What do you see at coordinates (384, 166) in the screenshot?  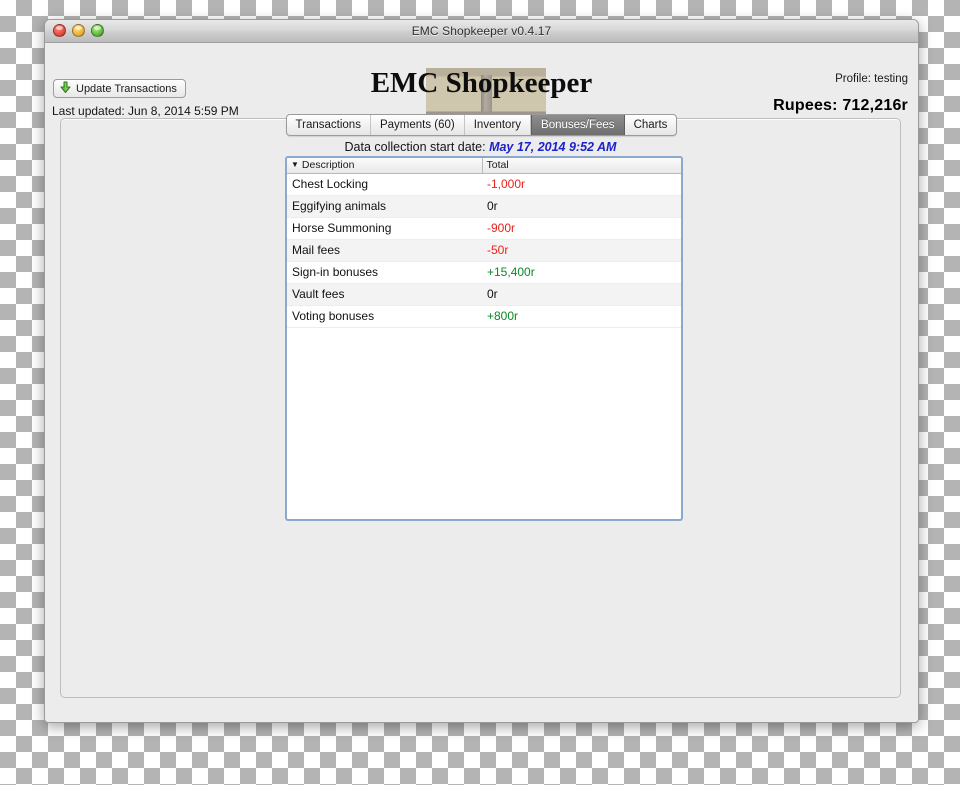 I see `column-header-description: ▼ Description` at bounding box center [384, 166].